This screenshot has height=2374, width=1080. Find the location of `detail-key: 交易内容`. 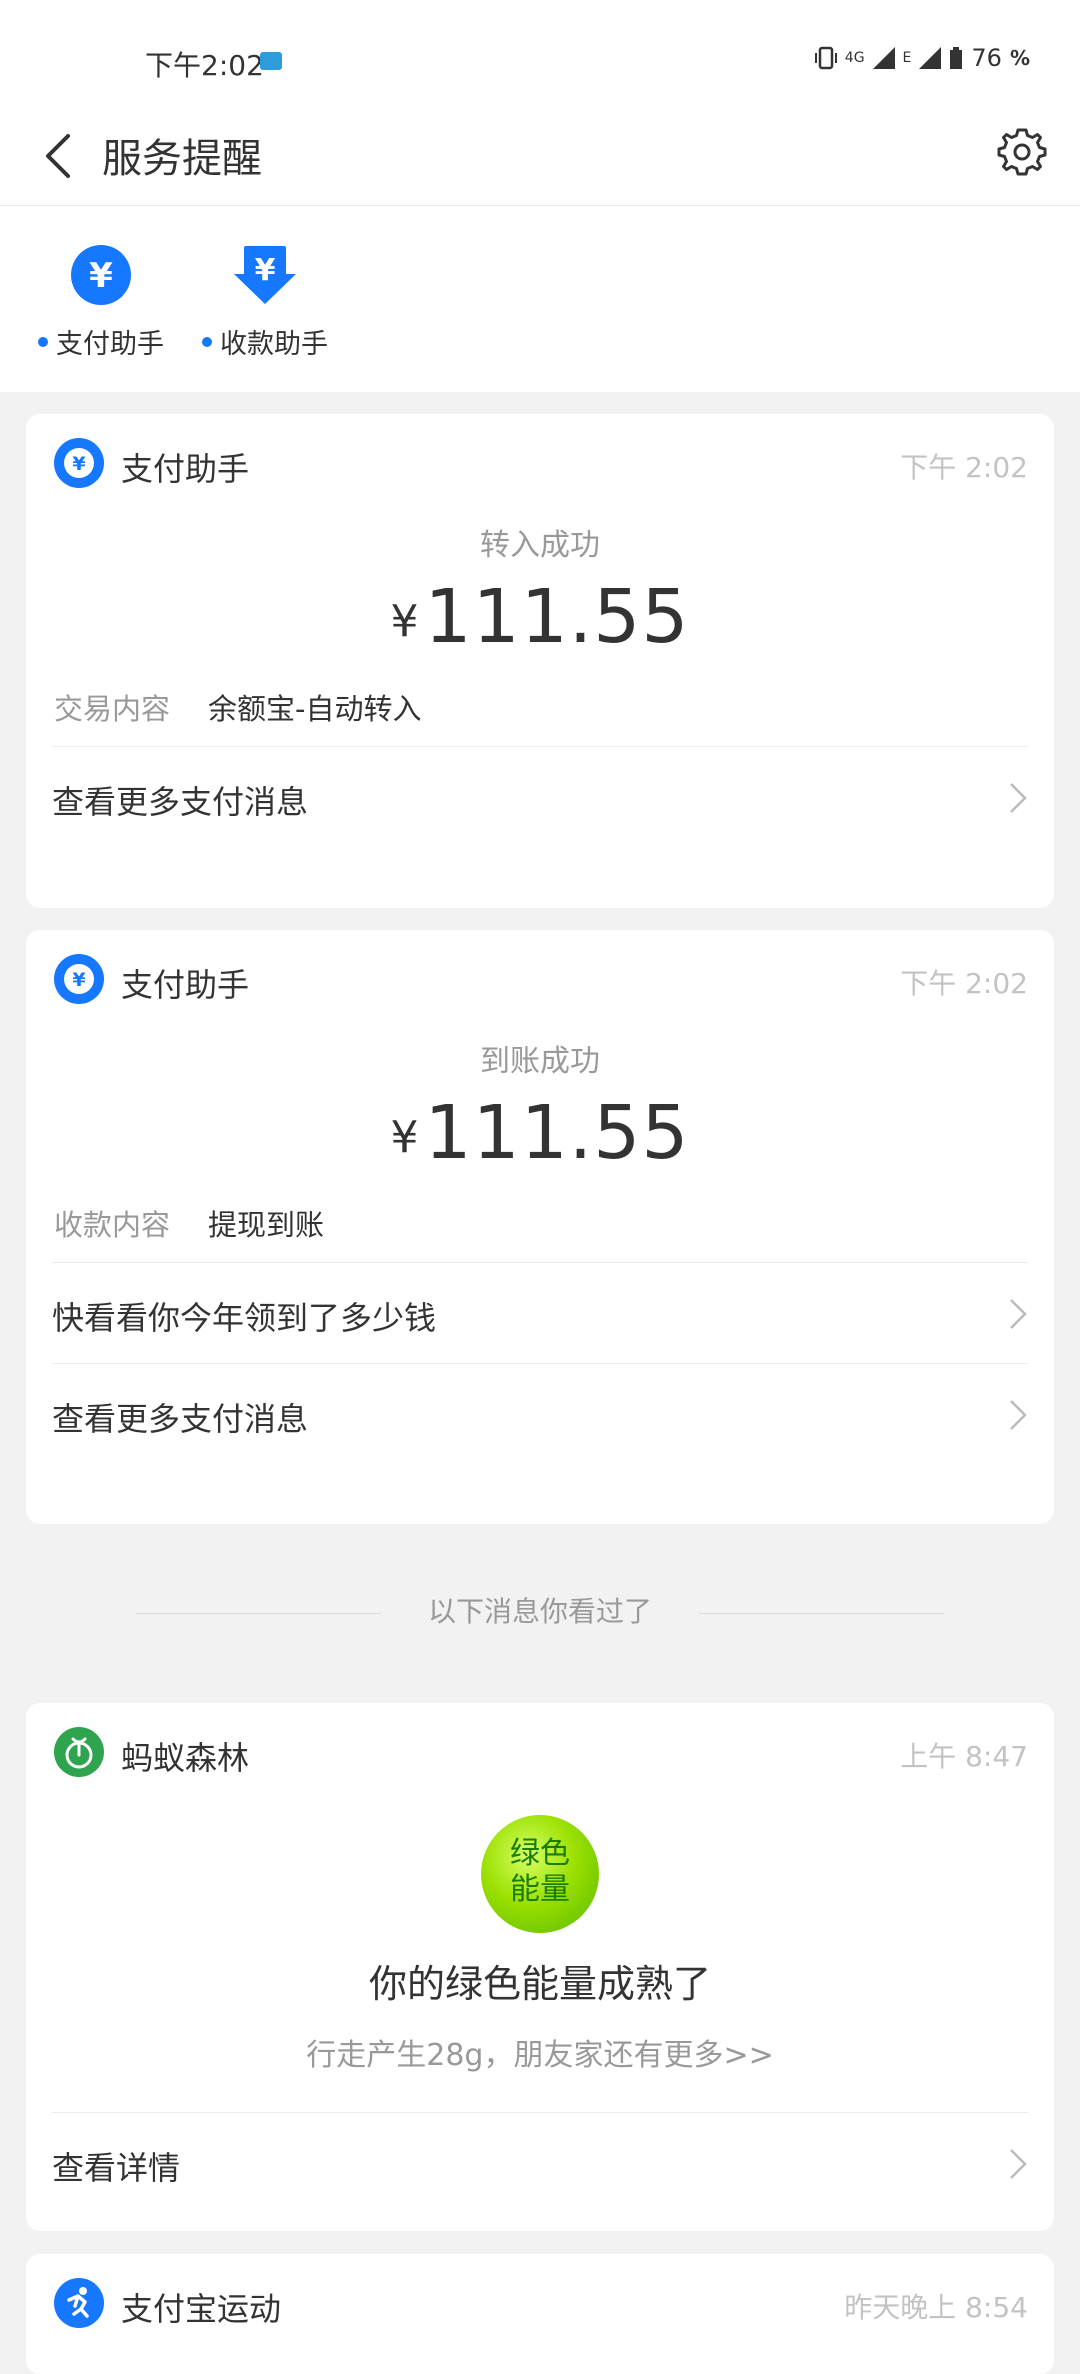

detail-key: 交易内容 is located at coordinates (112, 709).